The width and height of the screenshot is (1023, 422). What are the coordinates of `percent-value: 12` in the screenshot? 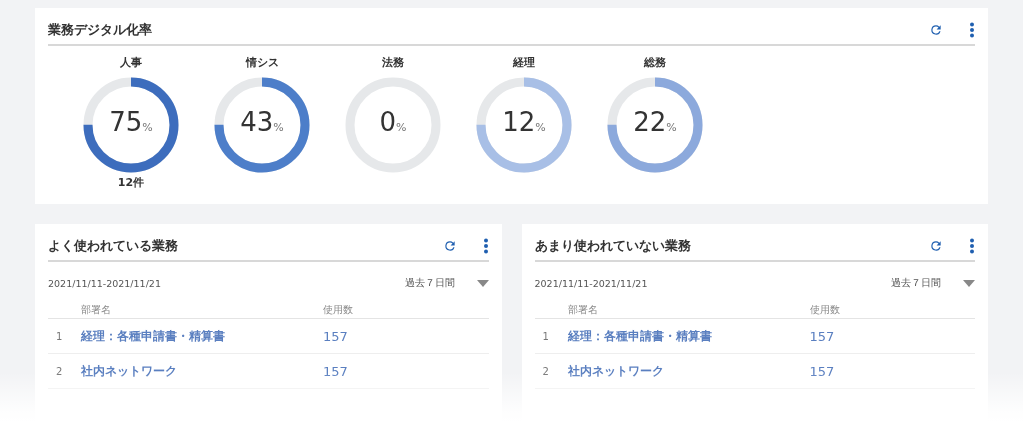 It's located at (519, 122).